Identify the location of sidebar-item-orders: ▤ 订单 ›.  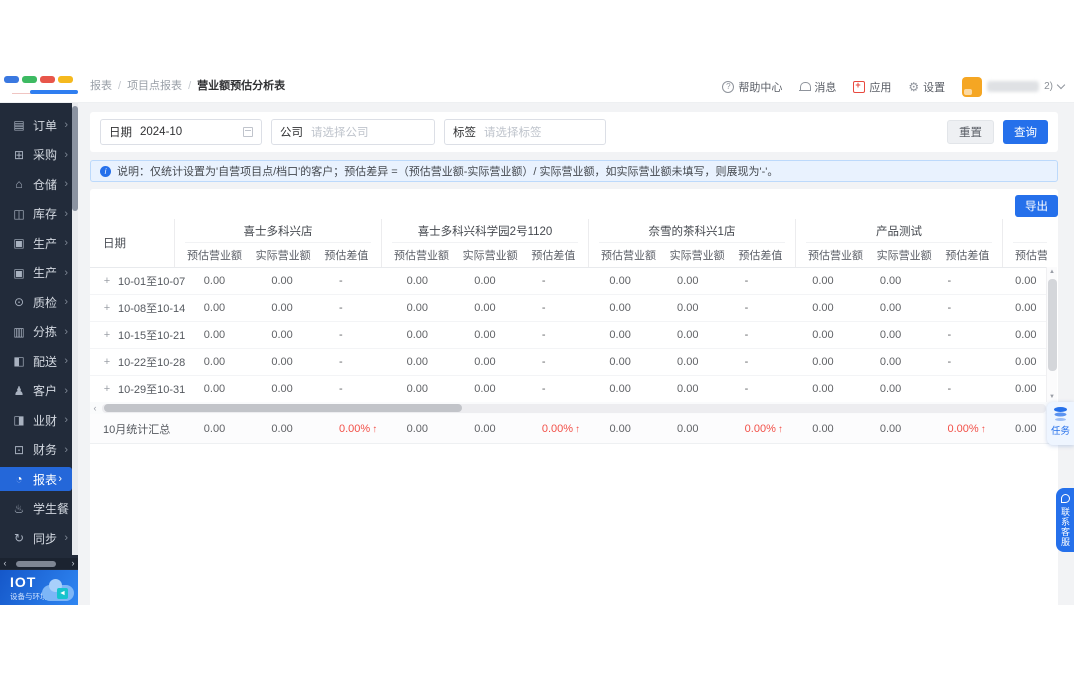
(39, 125).